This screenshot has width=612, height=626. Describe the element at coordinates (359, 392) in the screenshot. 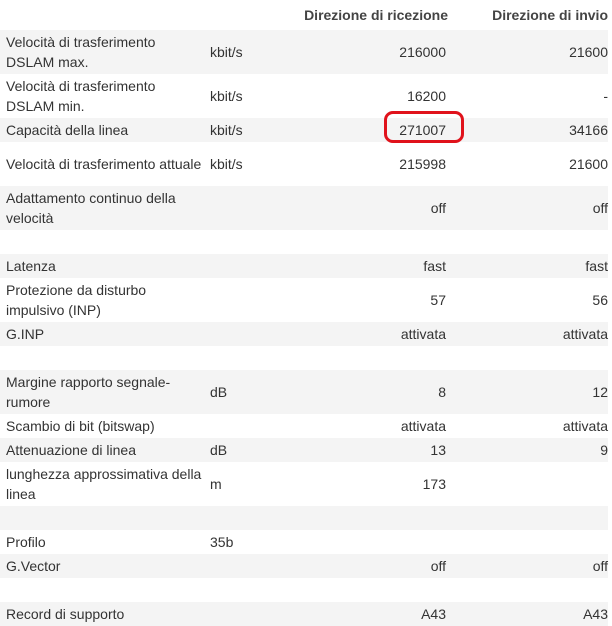

I see `row-value-receive: 8` at that location.